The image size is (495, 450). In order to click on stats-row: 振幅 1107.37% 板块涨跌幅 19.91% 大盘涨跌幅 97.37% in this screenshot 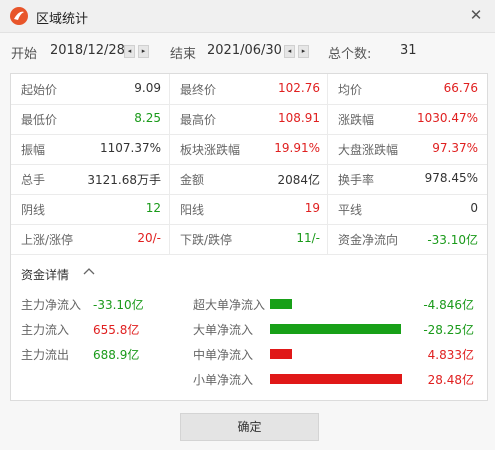, I will do `click(249, 149)`.